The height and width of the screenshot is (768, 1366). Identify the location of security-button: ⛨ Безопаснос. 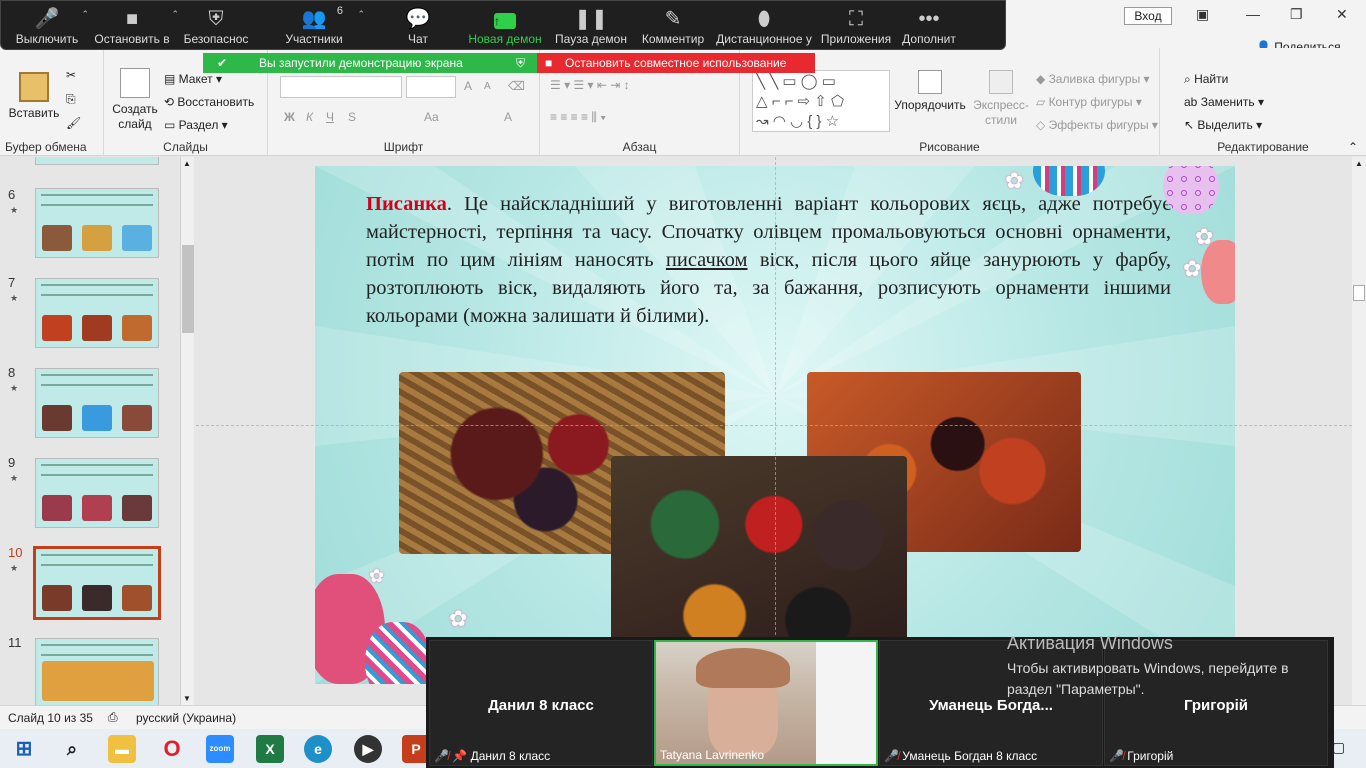
(216, 25).